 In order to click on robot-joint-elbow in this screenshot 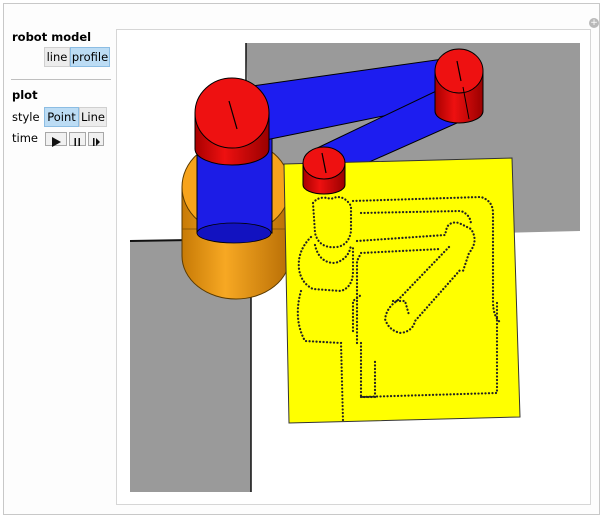, I will do `click(459, 86)`.